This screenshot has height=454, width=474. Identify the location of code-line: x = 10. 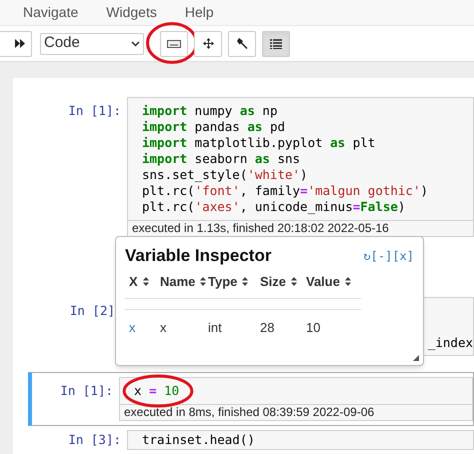
(157, 391).